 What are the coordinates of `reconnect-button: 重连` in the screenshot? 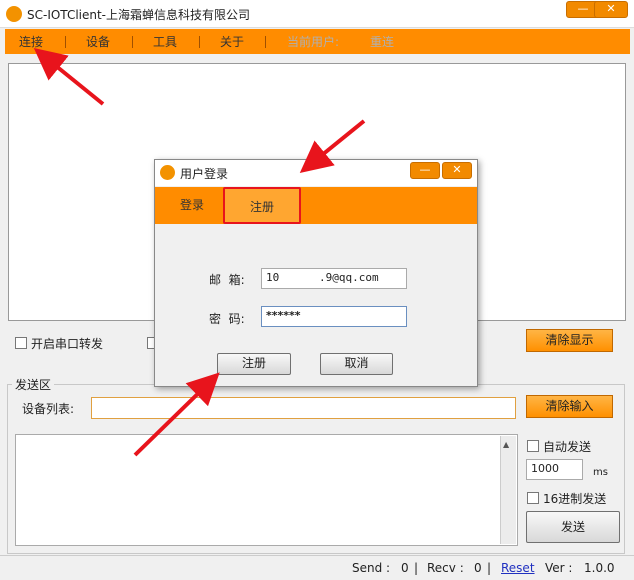 It's located at (382, 41).